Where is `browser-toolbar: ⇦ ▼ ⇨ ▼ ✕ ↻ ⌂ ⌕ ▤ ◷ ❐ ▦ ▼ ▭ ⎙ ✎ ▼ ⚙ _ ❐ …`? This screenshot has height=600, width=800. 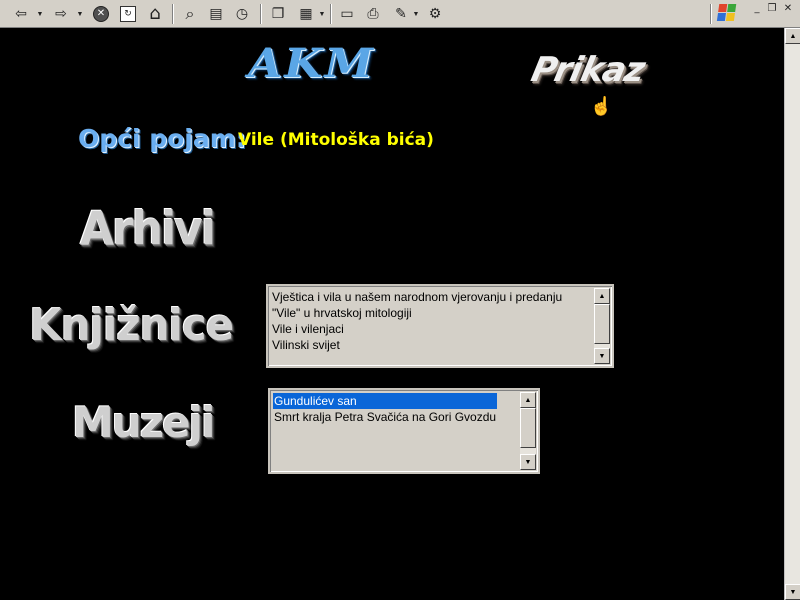
browser-toolbar: ⇦ ▼ ⇨ ▼ ✕ ↻ ⌂ ⌕ ▤ ◷ ❐ ▦ ▼ ▭ ⎙ ✎ ▼ ⚙ _ ❐ … is located at coordinates (400, 14).